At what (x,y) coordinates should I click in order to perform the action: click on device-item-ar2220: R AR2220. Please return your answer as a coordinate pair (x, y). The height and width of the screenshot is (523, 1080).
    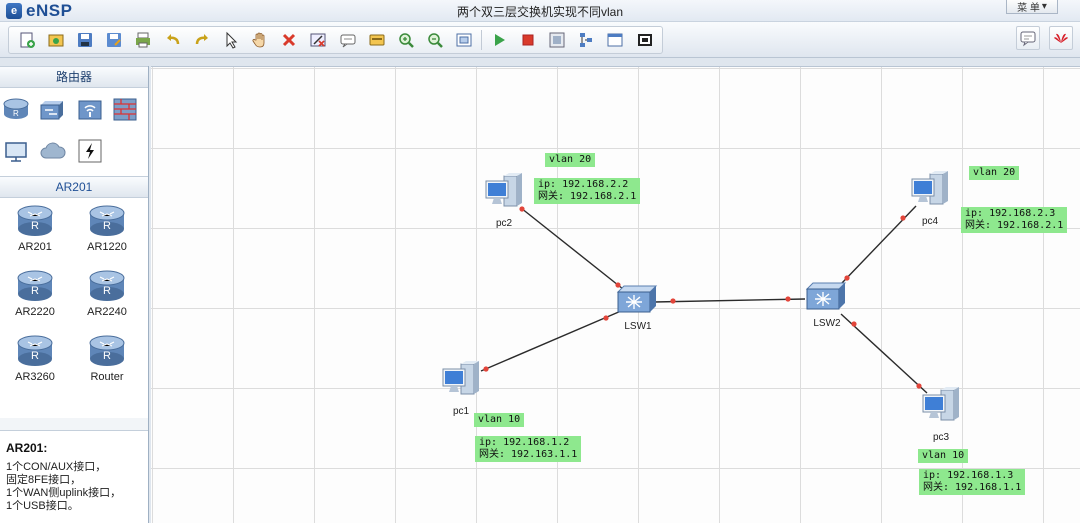
    Looking at the image, I should click on (35, 299).